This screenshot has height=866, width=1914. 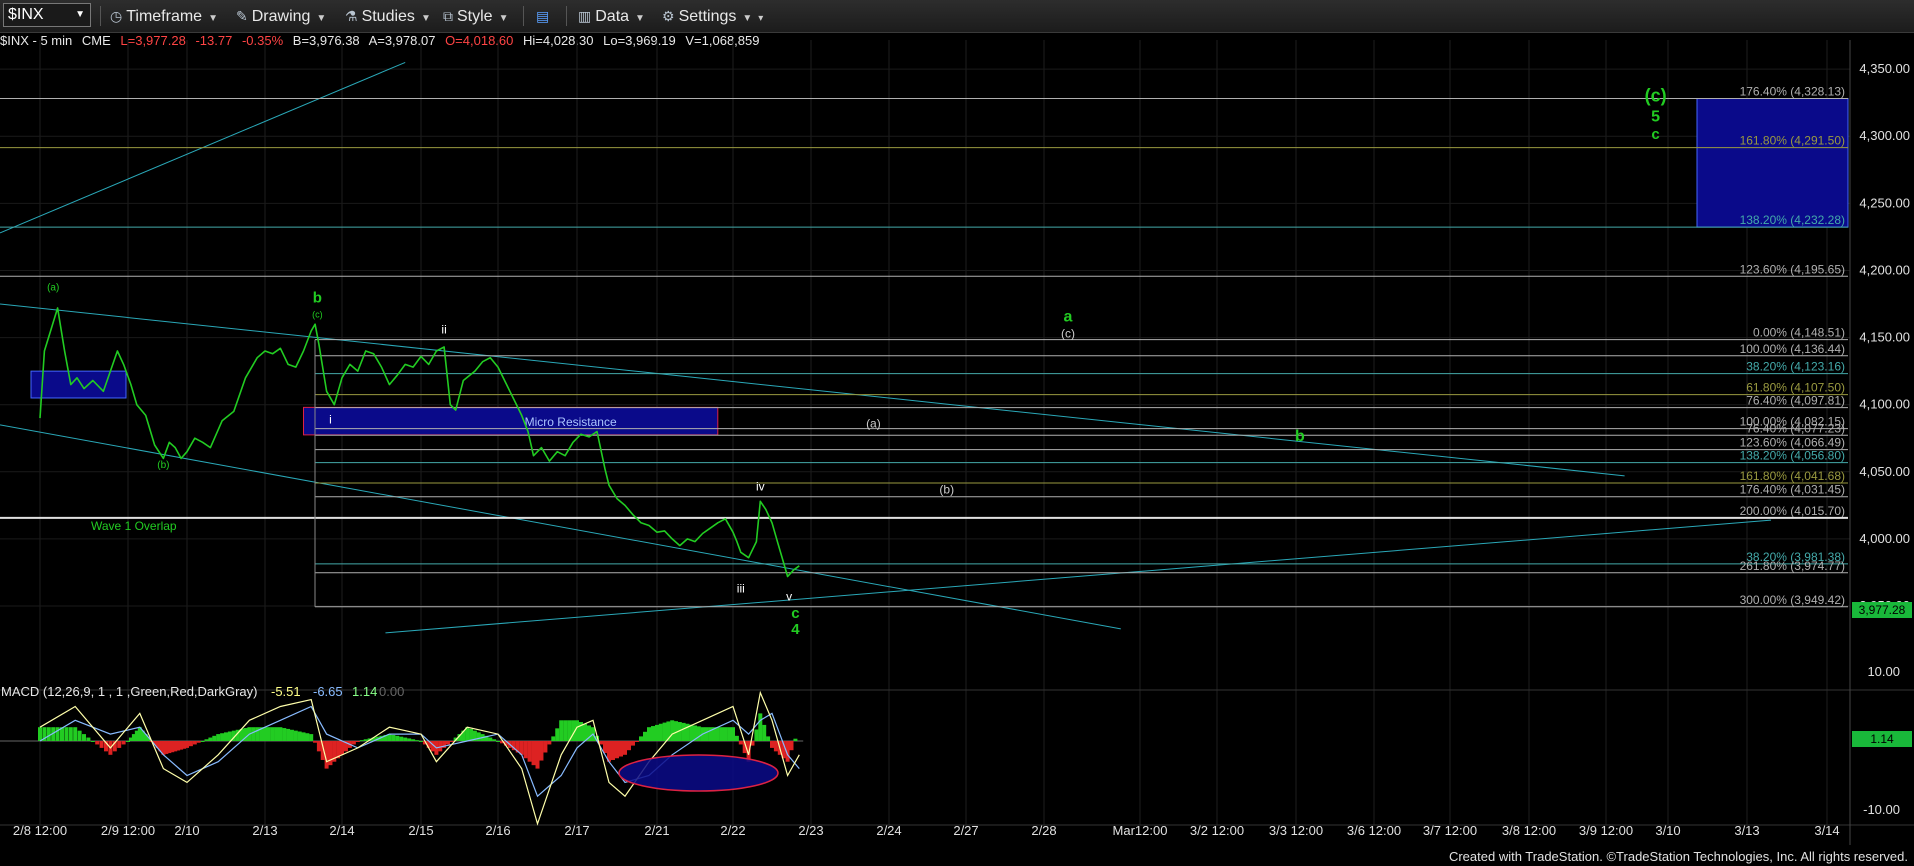 What do you see at coordinates (732, 830) in the screenshot?
I see `date-axis-tick: 2/22` at bounding box center [732, 830].